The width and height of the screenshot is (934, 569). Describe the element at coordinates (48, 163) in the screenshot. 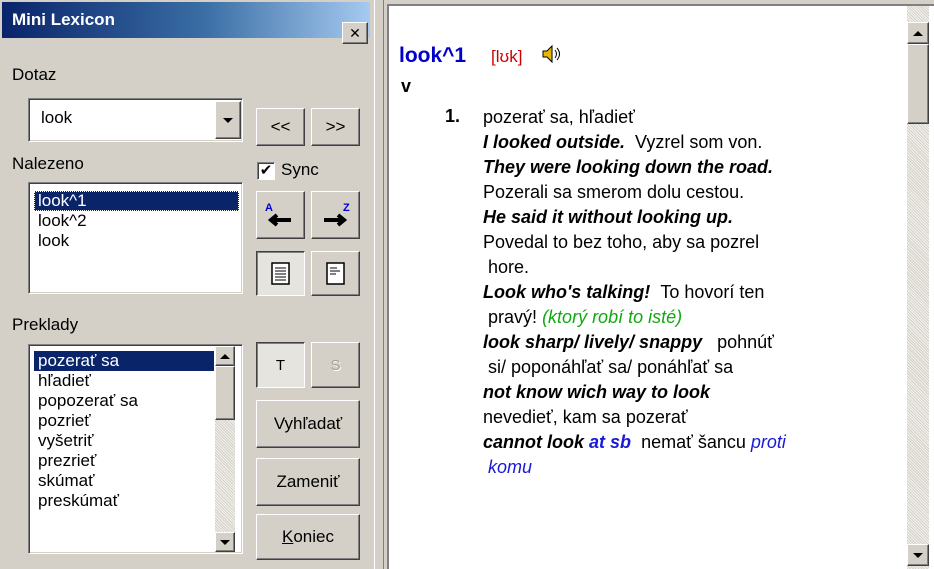

I see `found-label: Nalezeno` at that location.